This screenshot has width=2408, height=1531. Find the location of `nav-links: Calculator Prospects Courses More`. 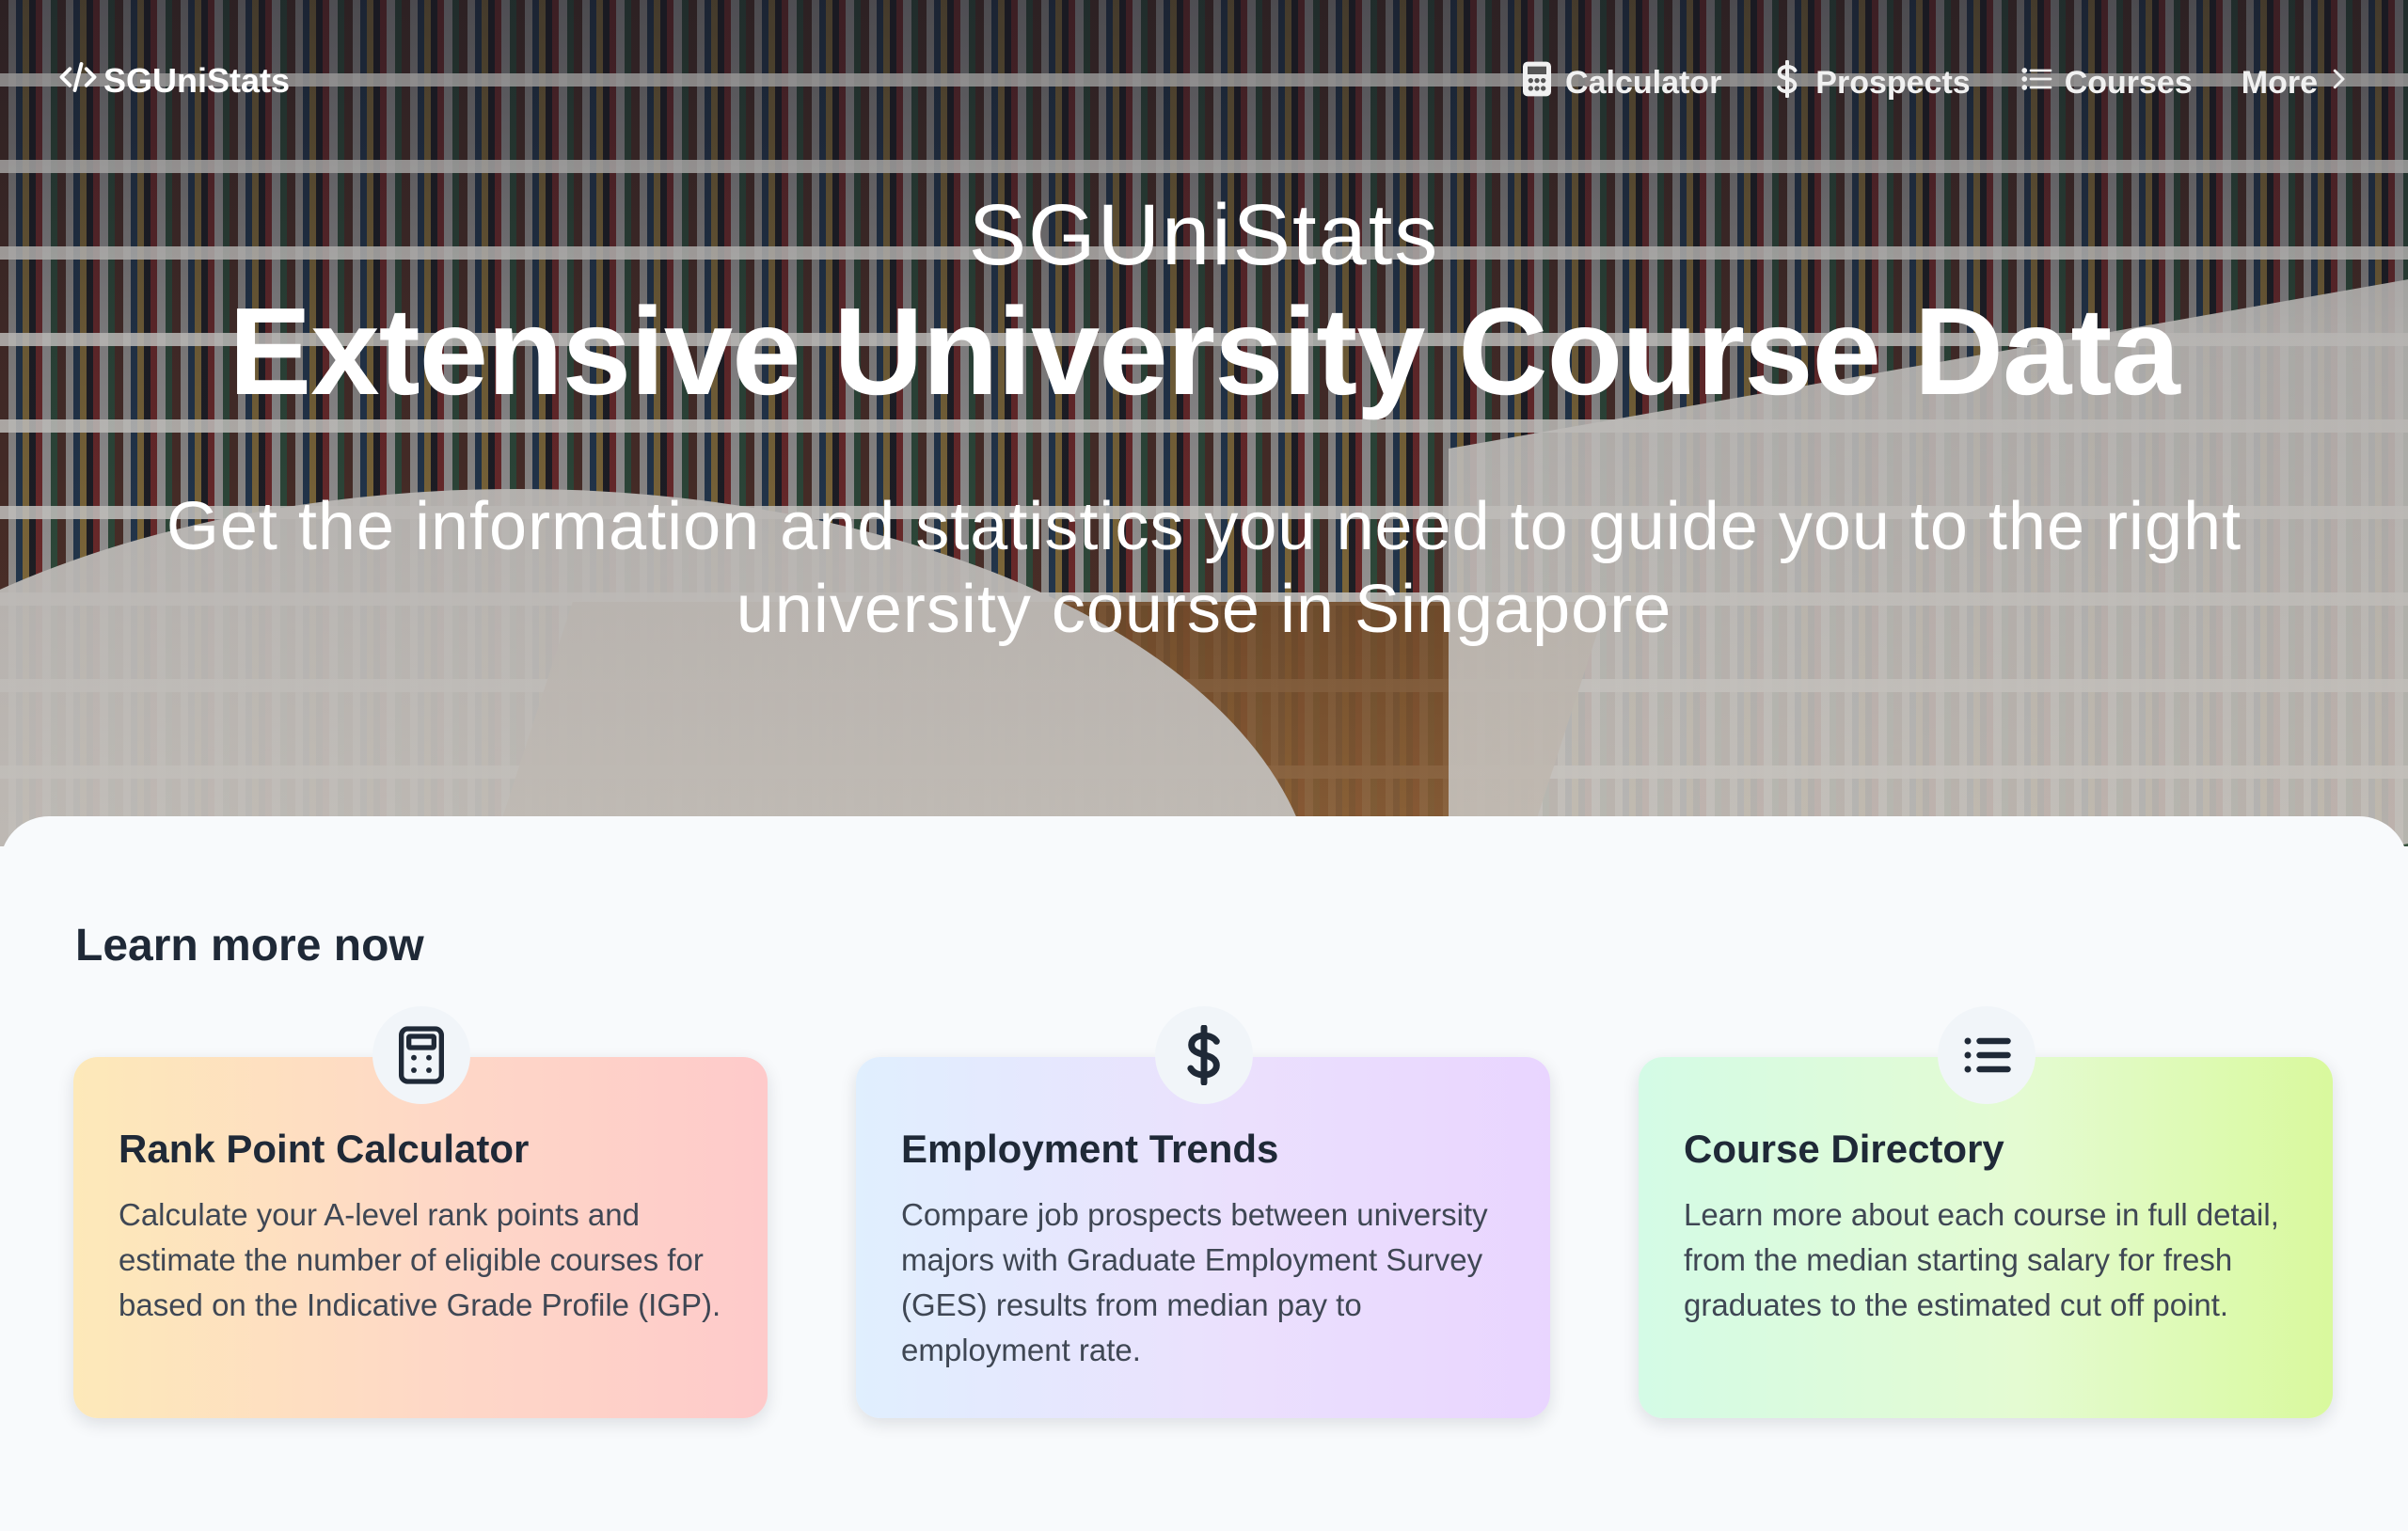

nav-links: Calculator Prospects Courses More is located at coordinates (1934, 82).